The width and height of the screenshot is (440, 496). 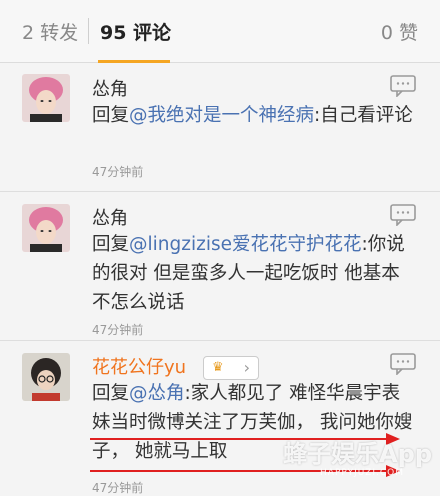 I want to click on watermark: 蜂子娱乐App, so click(x=357, y=454).